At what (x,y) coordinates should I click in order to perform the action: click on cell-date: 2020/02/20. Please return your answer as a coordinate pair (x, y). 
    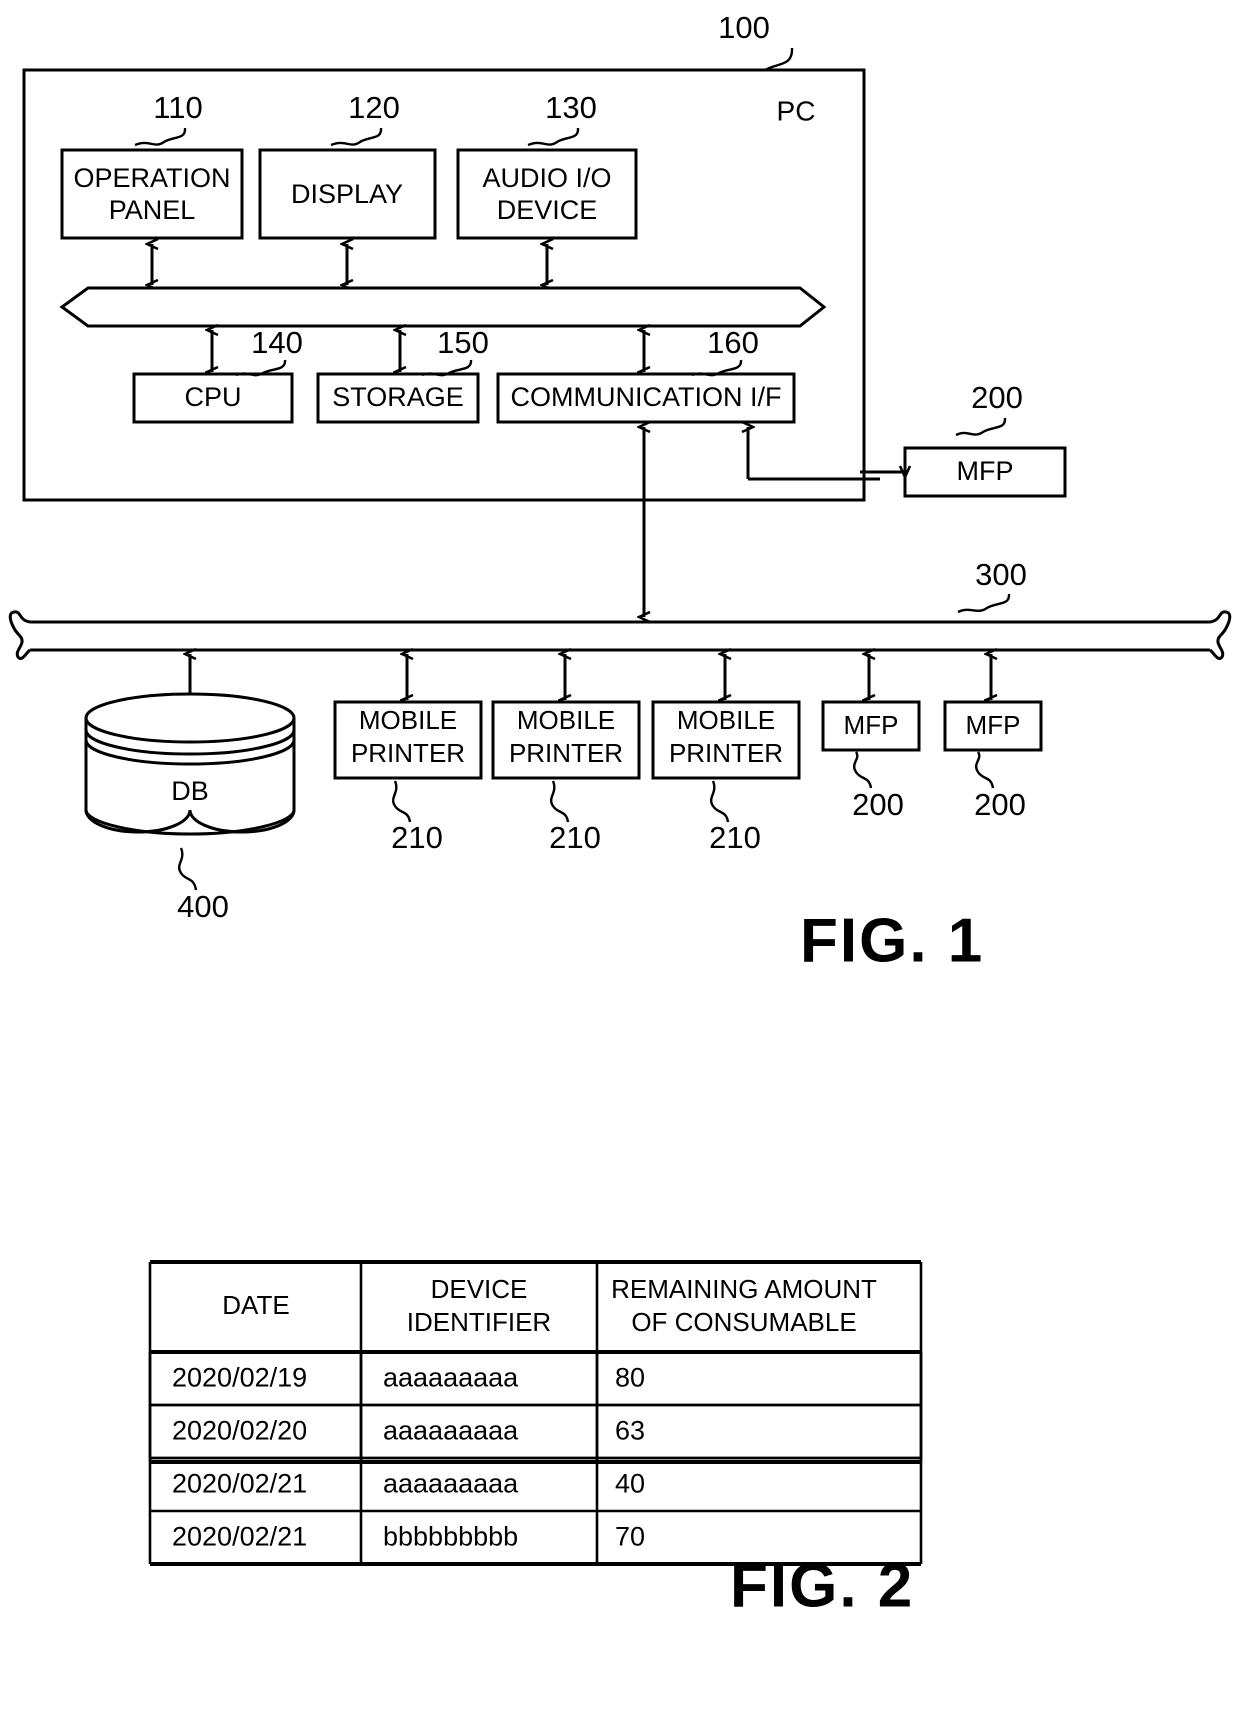
    Looking at the image, I should click on (239, 1431).